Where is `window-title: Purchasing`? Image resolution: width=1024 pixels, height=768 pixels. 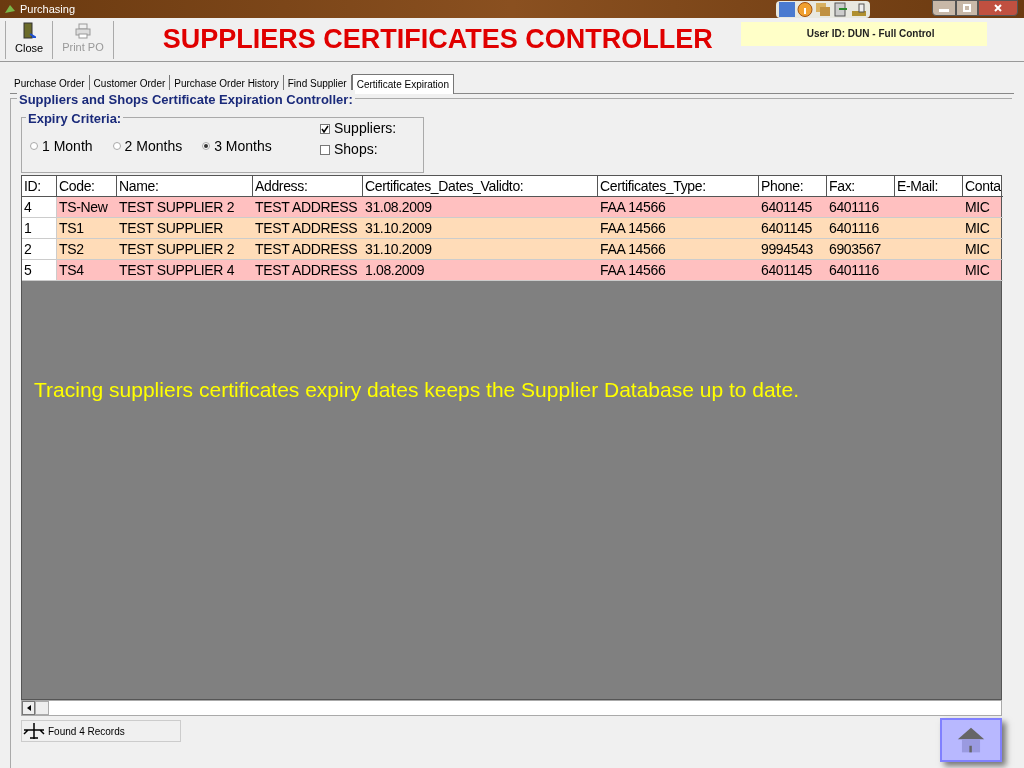 window-title: Purchasing is located at coordinates (48, 9).